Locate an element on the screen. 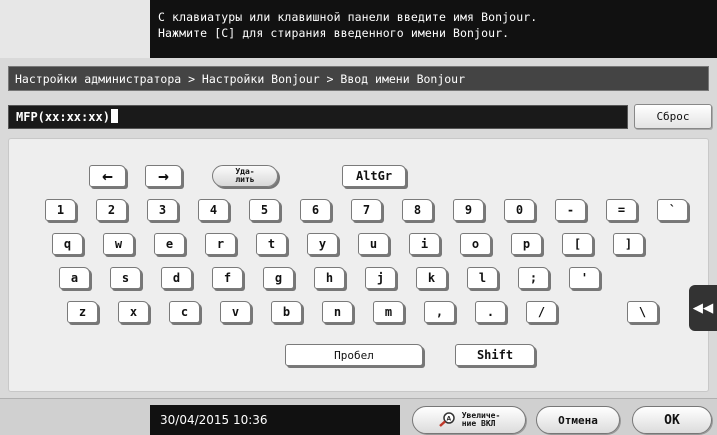 The height and width of the screenshot is (435, 717). key-j: j is located at coordinates (380, 278).